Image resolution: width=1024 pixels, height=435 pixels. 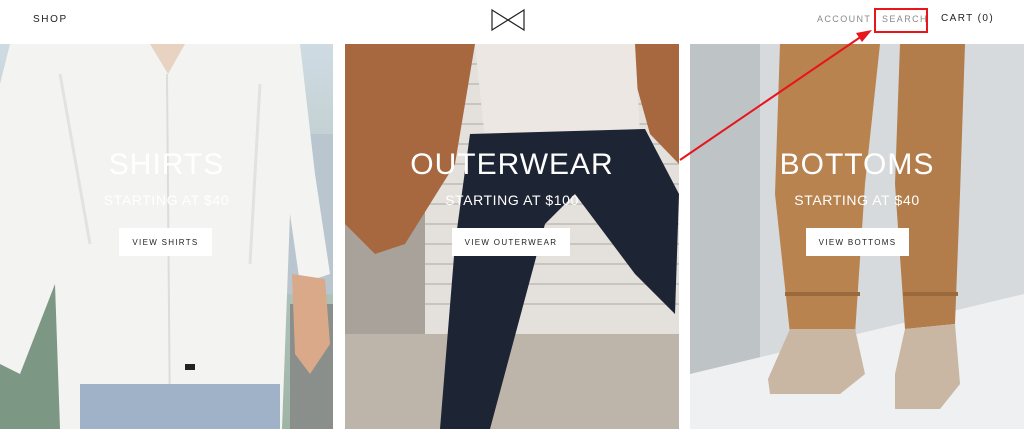 What do you see at coordinates (512, 200) in the screenshot?
I see `panel-subtitle: STARTING AT $100` at bounding box center [512, 200].